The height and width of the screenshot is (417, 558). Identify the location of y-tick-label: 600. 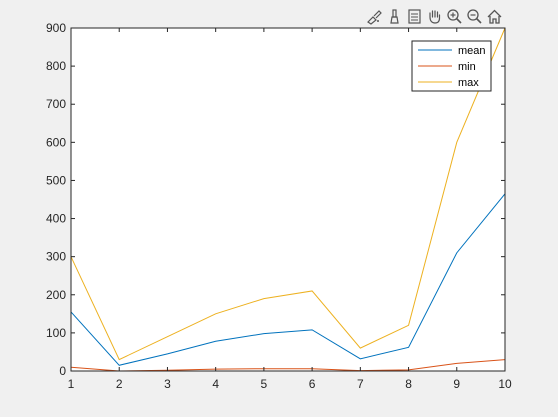
(56, 142).